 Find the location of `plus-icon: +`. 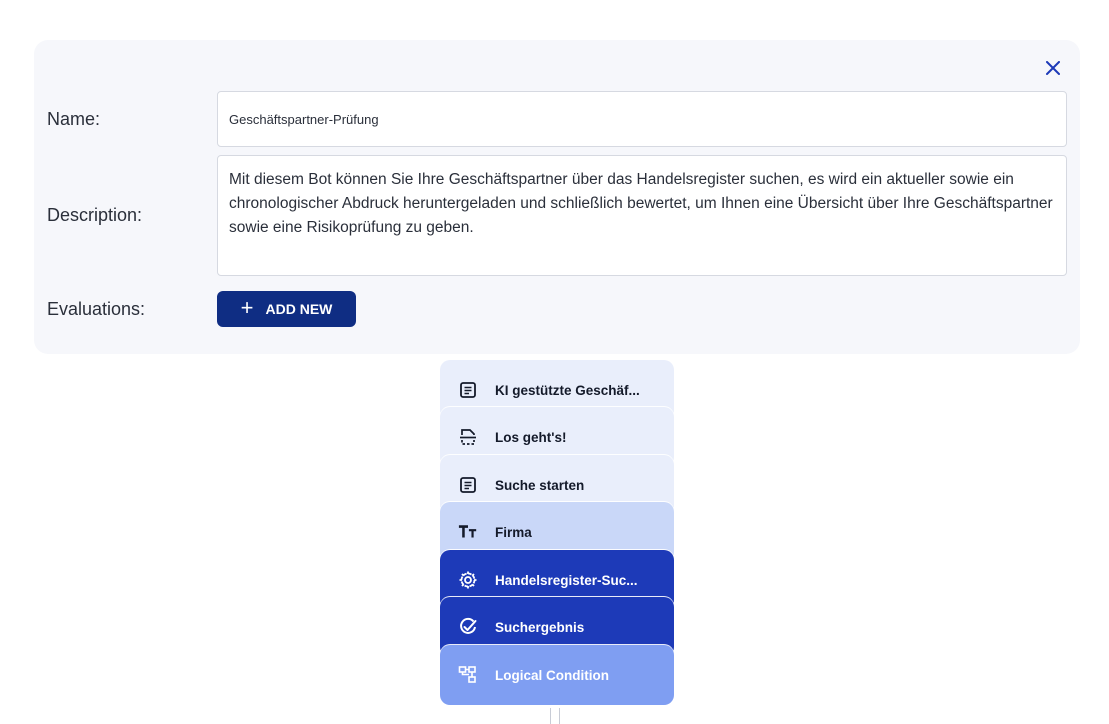

plus-icon: + is located at coordinates (247, 307).